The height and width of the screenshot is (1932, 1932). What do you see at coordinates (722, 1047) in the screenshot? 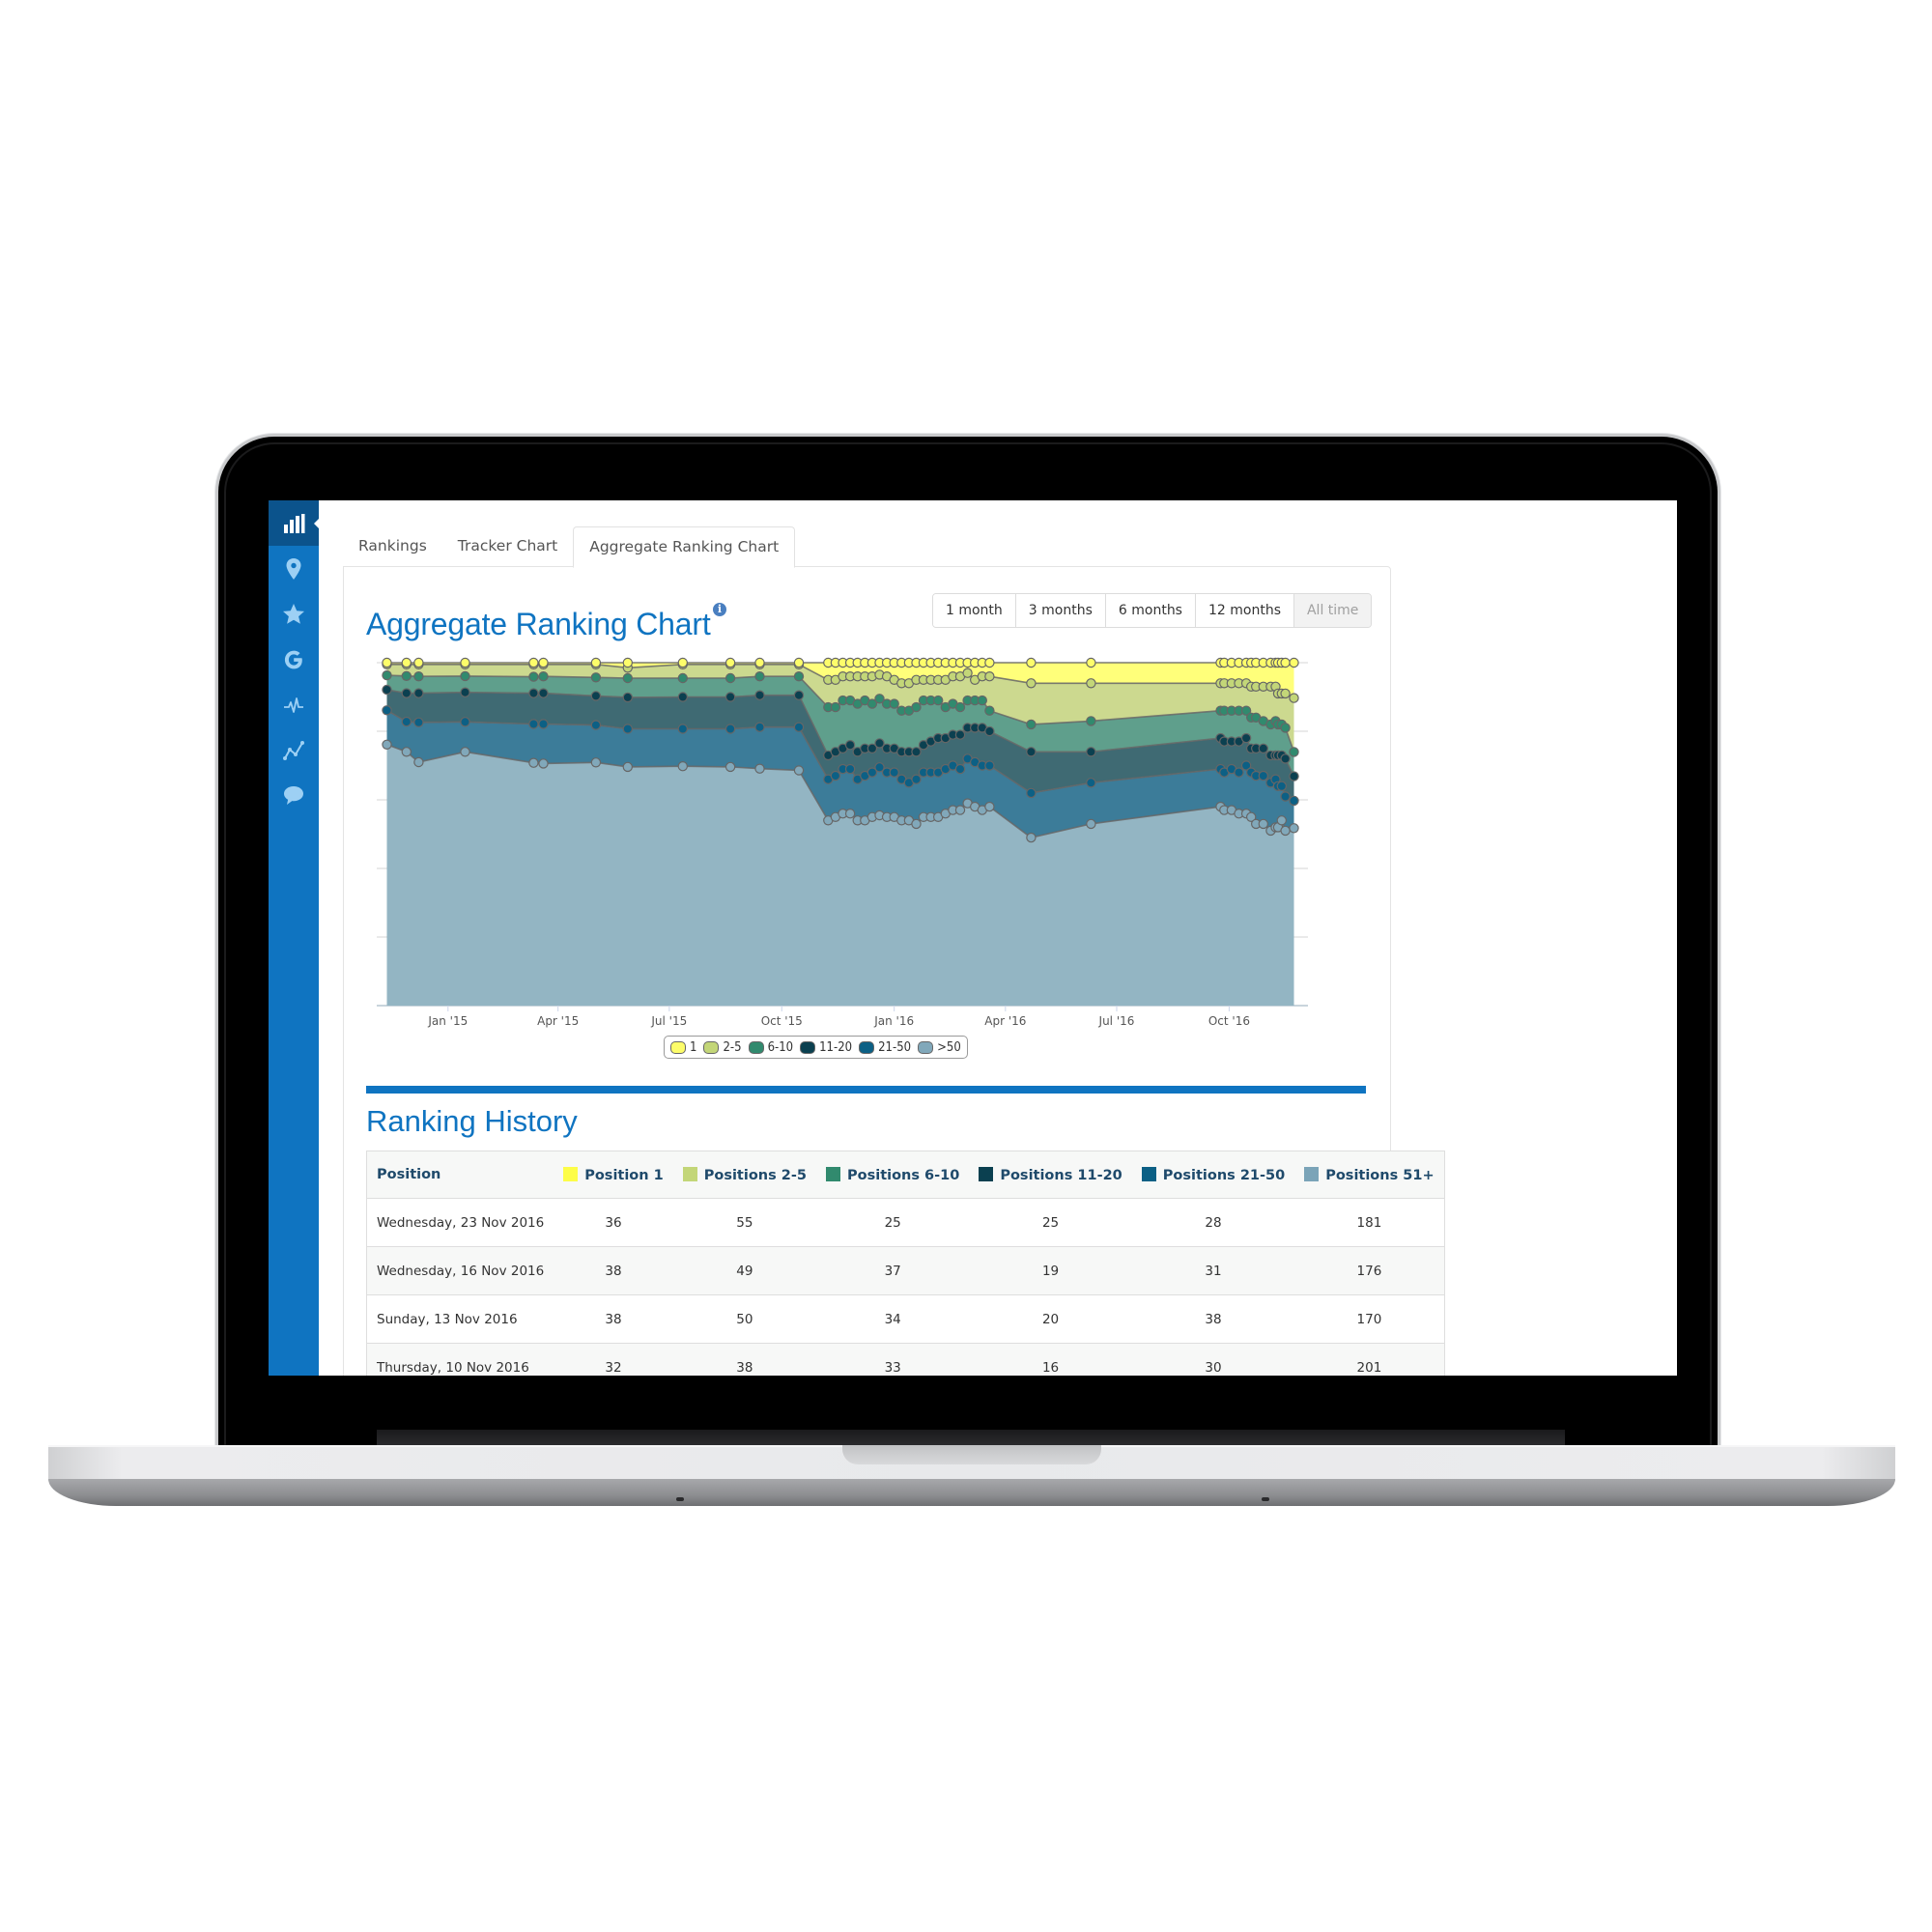
I see `legend-item-2-5: 2-5` at bounding box center [722, 1047].